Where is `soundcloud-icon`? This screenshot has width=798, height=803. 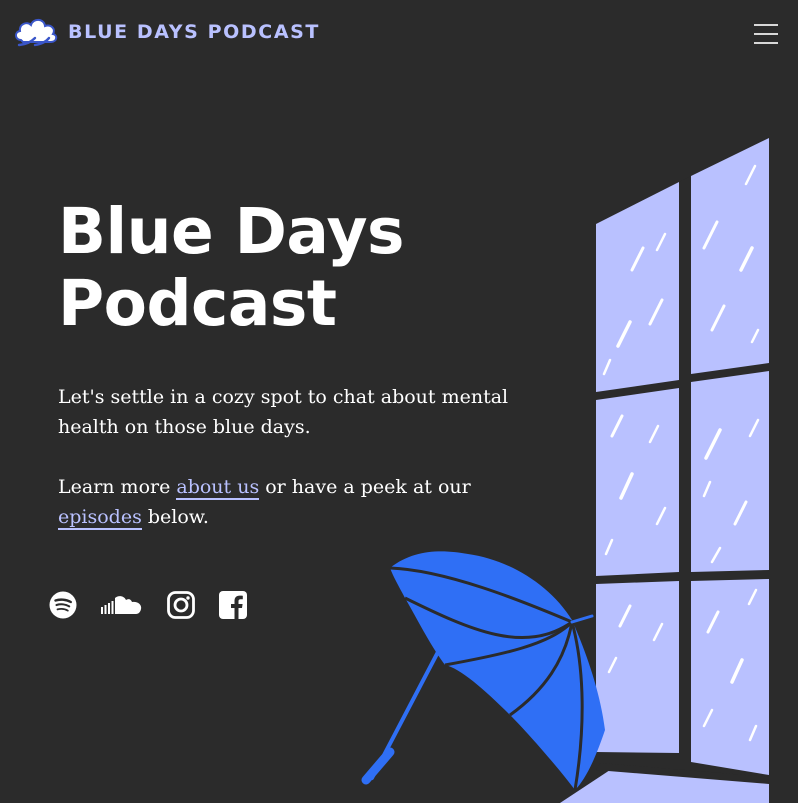
soundcloud-icon is located at coordinates (121, 605).